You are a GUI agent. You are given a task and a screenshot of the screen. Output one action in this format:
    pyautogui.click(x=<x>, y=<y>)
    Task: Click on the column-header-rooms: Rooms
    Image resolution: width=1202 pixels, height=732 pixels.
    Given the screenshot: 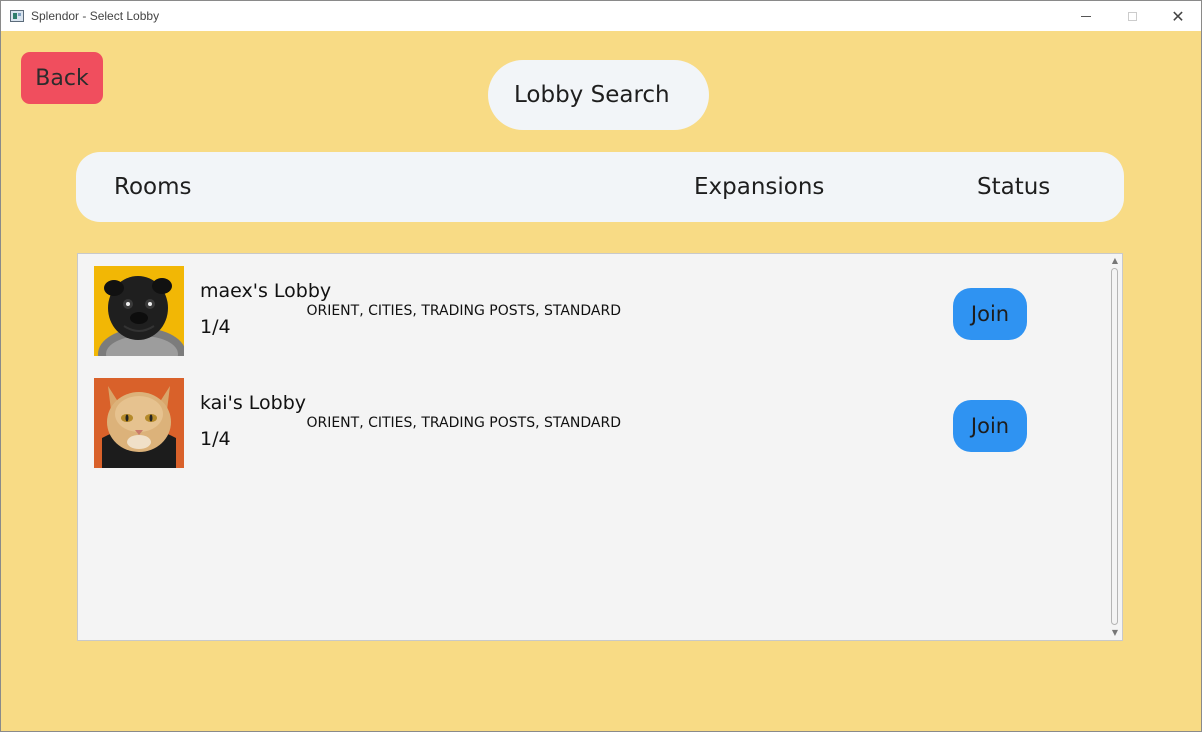 What is the action you would take?
    pyautogui.click(x=153, y=187)
    